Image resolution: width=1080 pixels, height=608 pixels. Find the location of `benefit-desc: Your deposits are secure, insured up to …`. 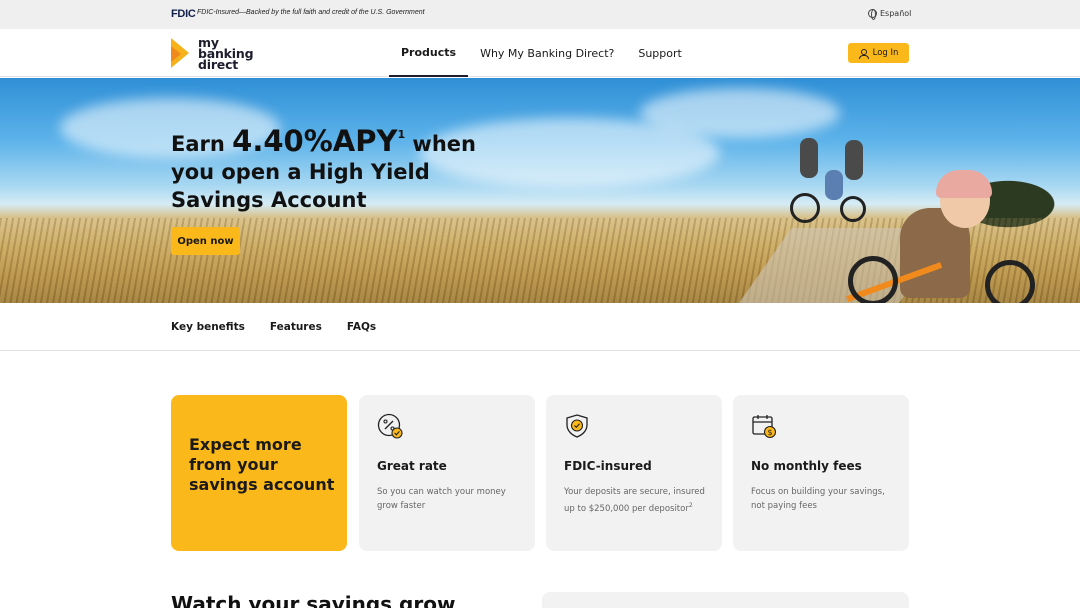

benefit-desc: Your deposits are secure, insured up to … is located at coordinates (639, 500).